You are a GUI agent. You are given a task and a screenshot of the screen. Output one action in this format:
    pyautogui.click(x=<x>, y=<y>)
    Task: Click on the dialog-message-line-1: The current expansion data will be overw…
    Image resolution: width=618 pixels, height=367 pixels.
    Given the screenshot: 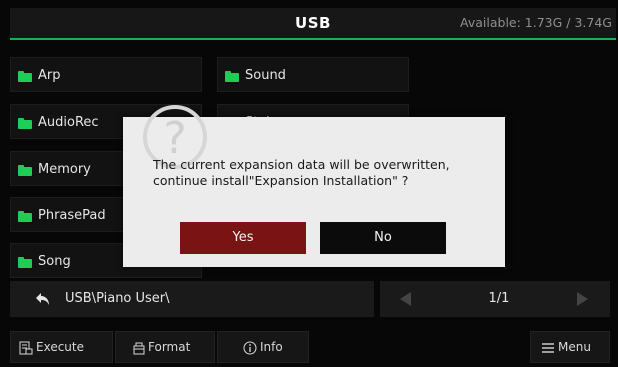 What is the action you would take?
    pyautogui.click(x=301, y=164)
    